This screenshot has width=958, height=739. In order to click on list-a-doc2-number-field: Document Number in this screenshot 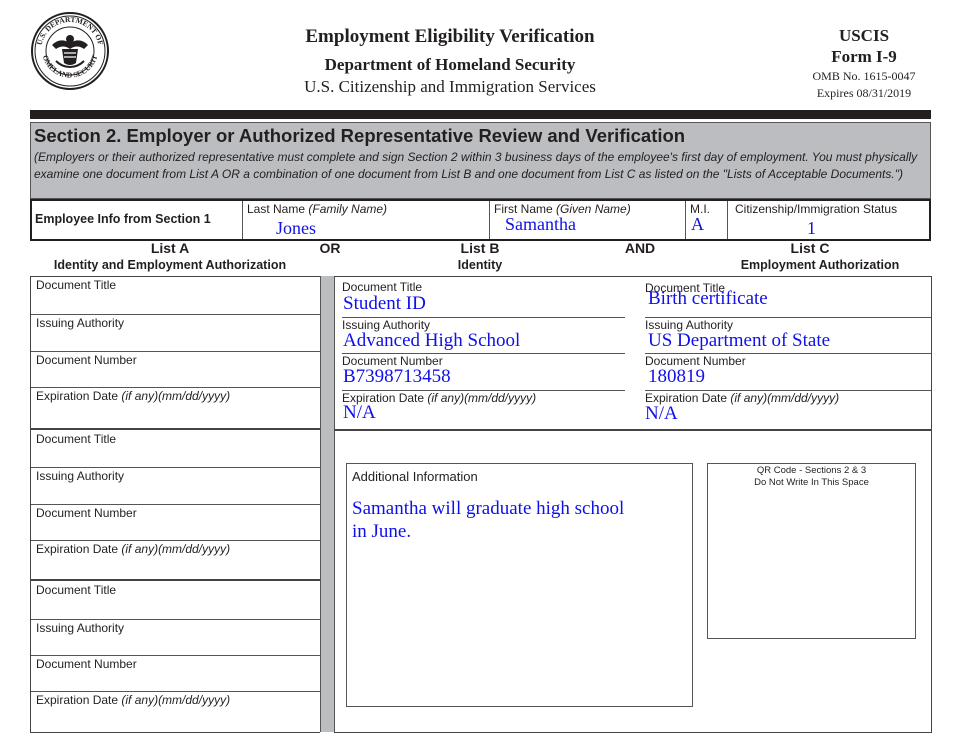, I will do `click(175, 523)`.